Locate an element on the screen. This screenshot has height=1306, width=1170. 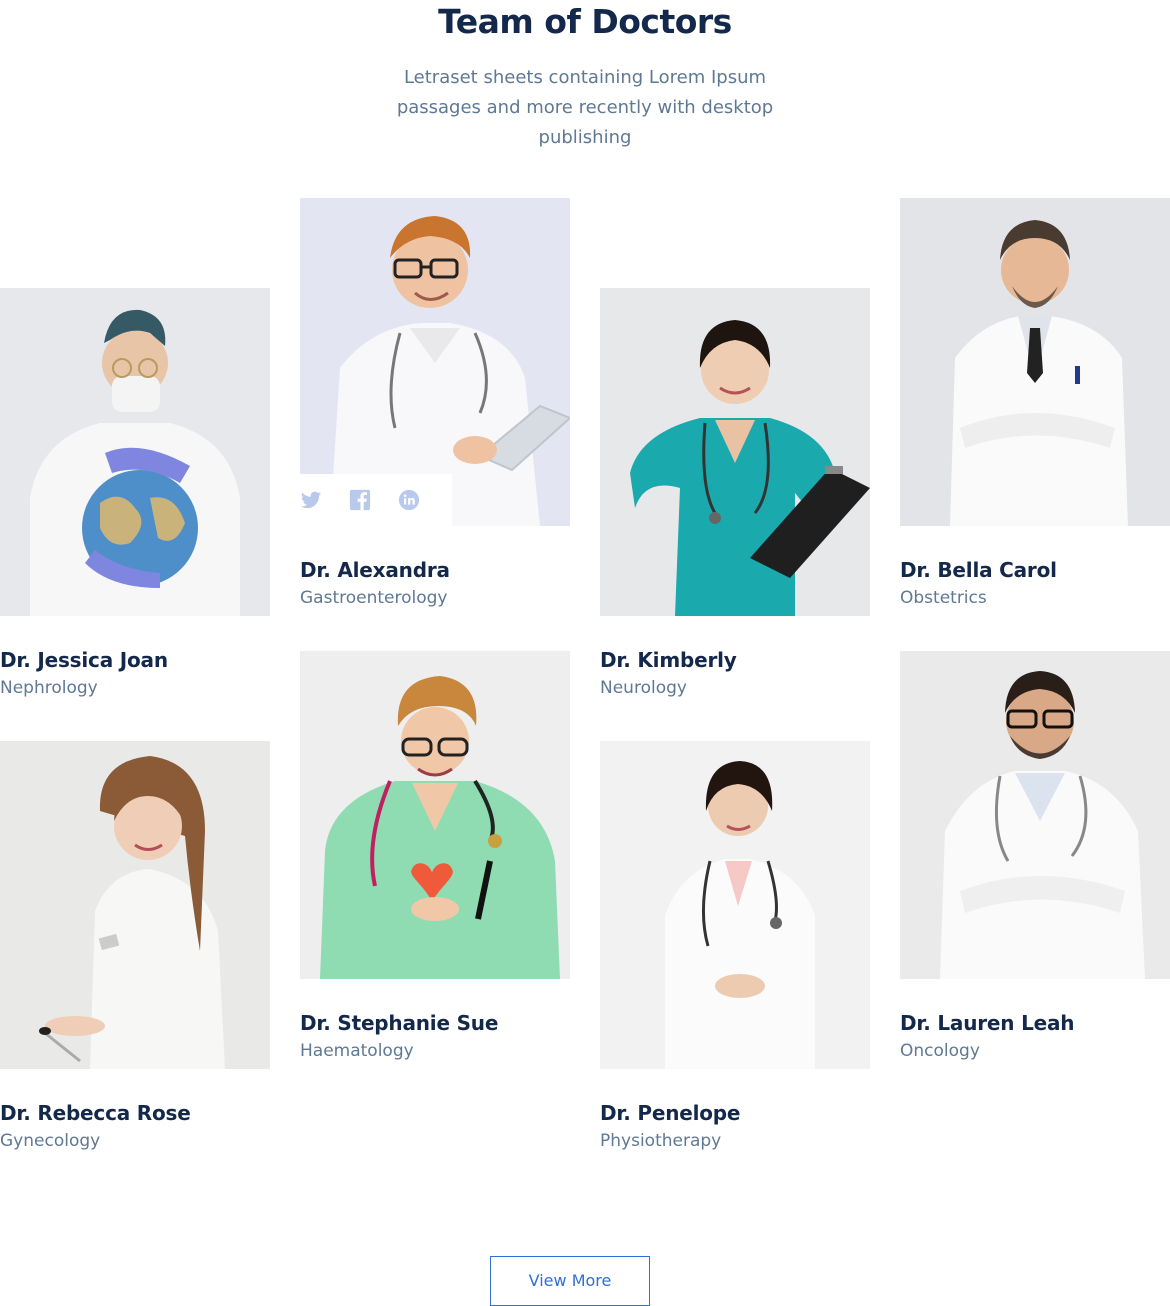
doctor-name: Dr. Jessica Joan is located at coordinates (84, 660).